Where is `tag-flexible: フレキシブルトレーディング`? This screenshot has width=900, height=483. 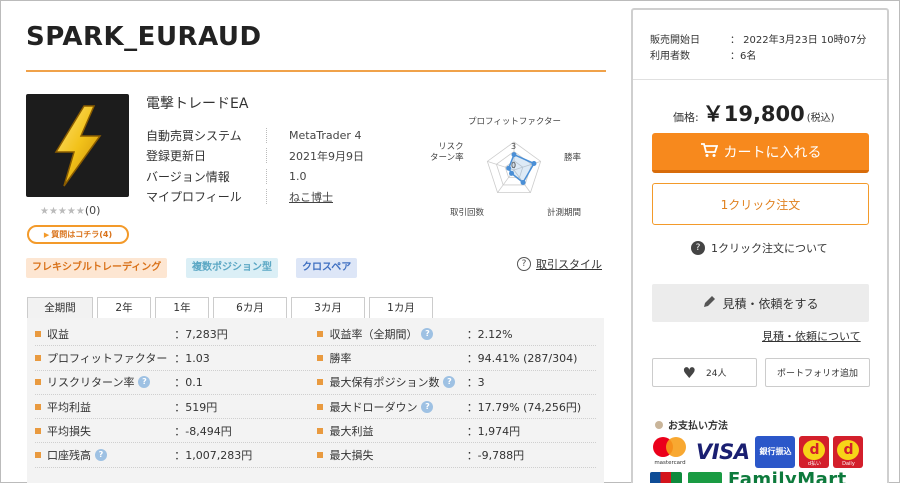
tag-flexible: フレキシブルトレーディング is located at coordinates (97, 268).